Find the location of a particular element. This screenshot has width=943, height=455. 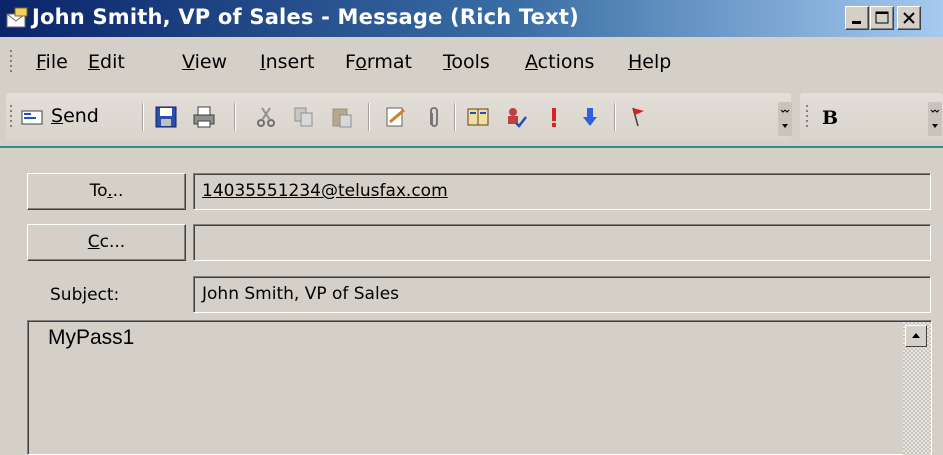

arrow-up-icon is located at coordinates (916, 335).